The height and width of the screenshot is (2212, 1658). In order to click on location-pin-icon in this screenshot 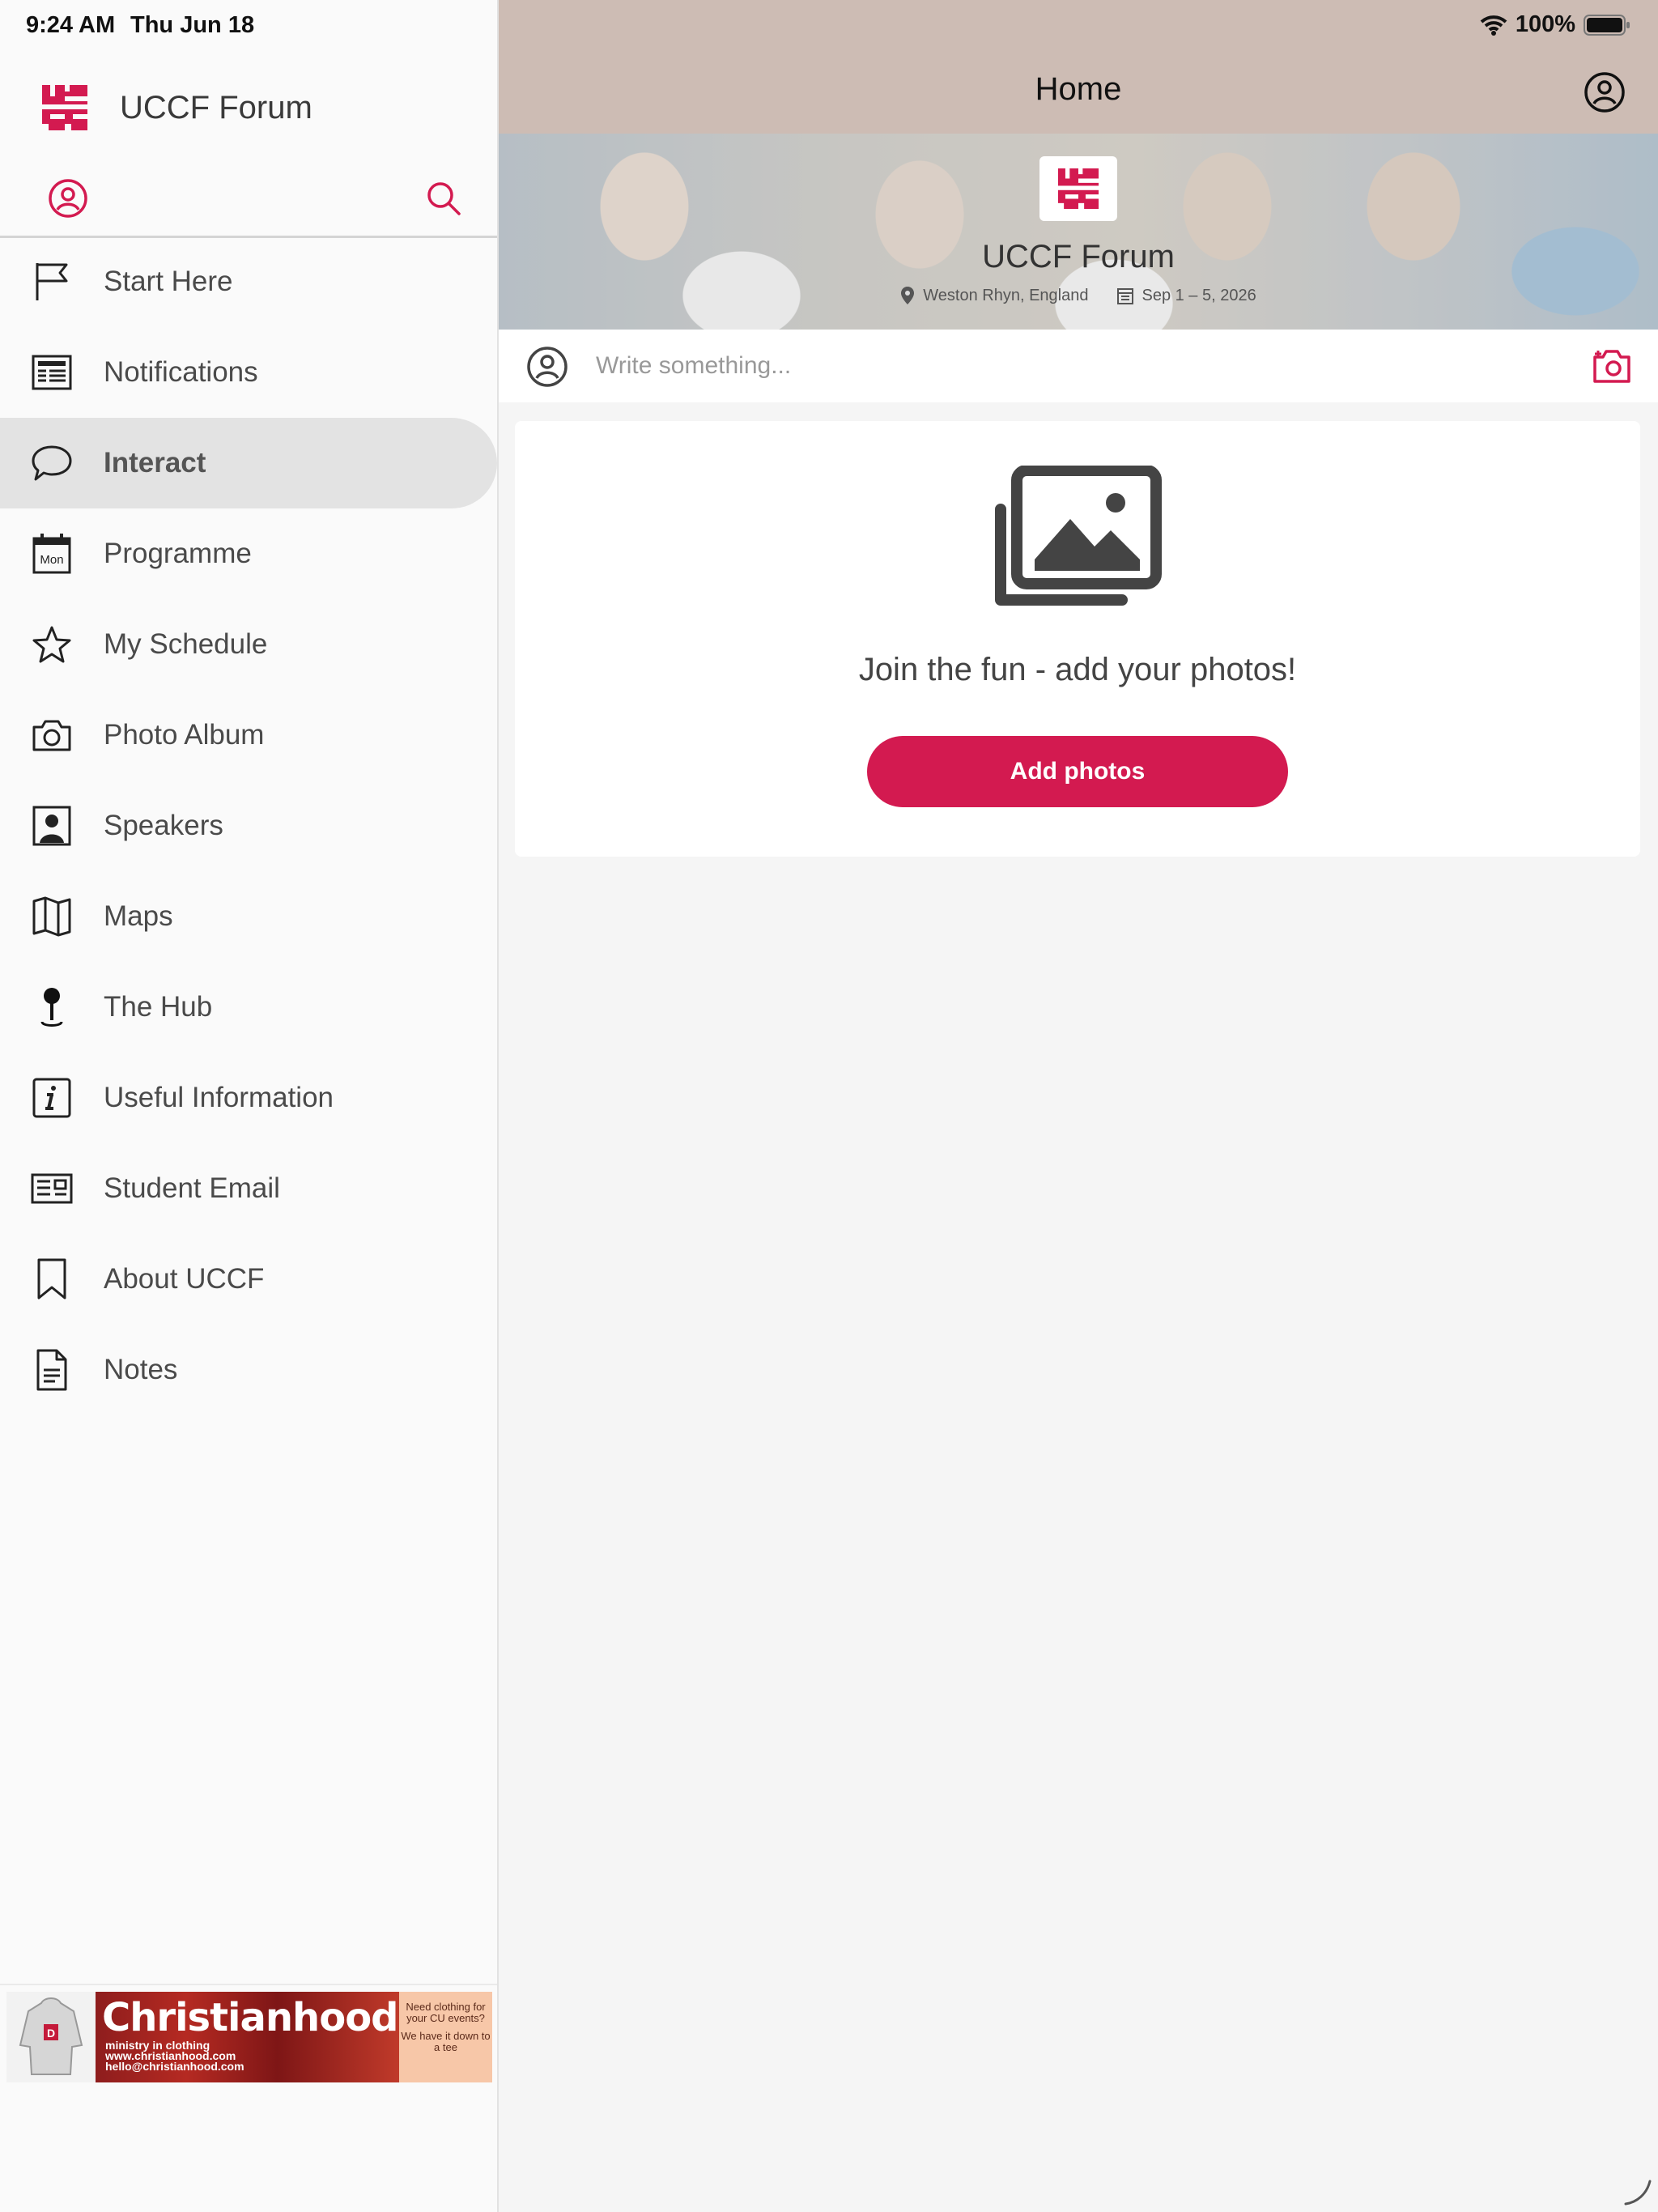, I will do `click(908, 295)`.